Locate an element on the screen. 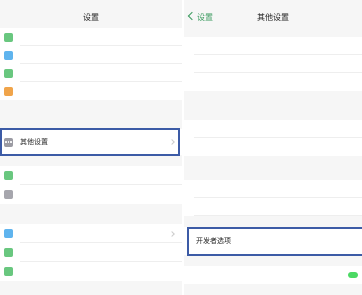 This screenshot has width=362, height=295. nav-bar: 设置 其他设置 is located at coordinates (273, 17).